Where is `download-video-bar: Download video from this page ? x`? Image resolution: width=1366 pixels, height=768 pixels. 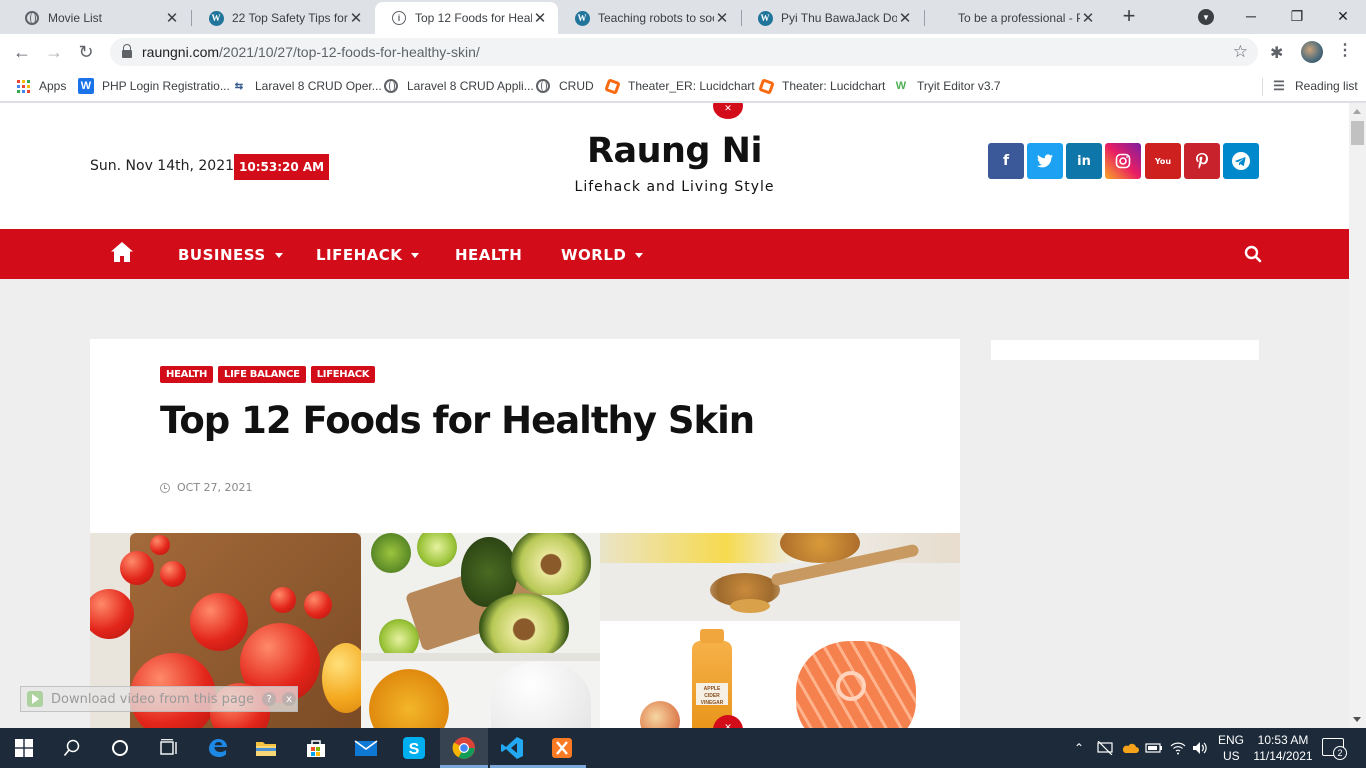 download-video-bar: Download video from this page ? x is located at coordinates (159, 699).